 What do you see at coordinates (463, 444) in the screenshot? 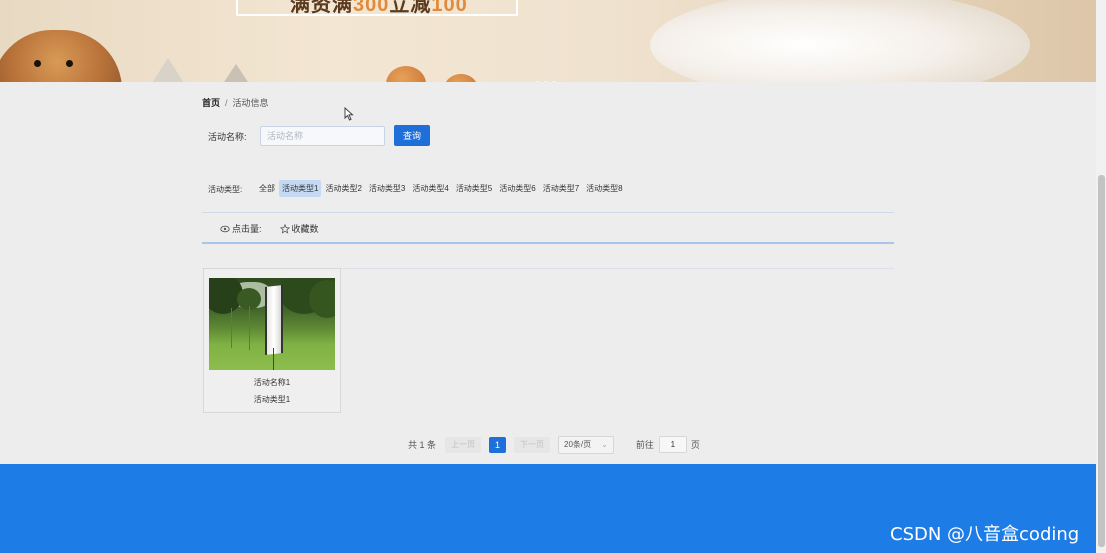
I see `prev-page-button: 上一页` at bounding box center [463, 444].